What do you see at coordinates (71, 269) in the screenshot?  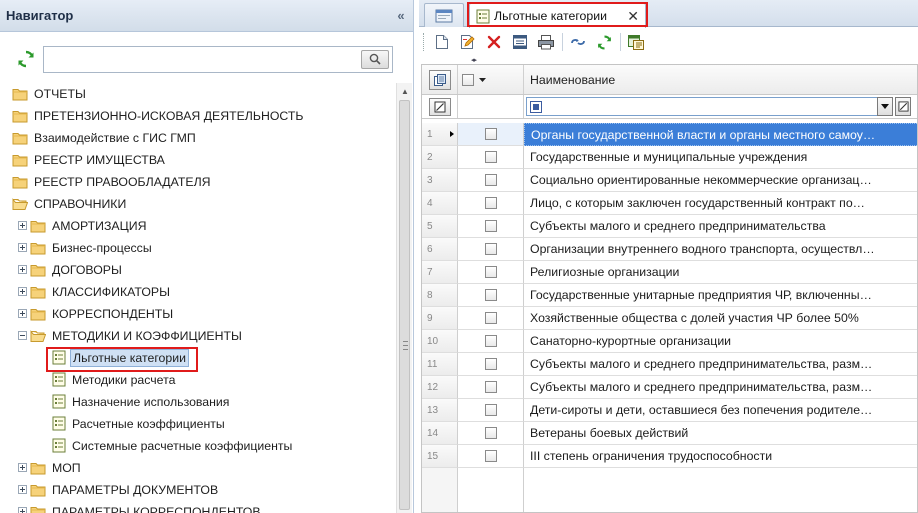 I see `tree-item: ДОГОВОРЫ` at bounding box center [71, 269].